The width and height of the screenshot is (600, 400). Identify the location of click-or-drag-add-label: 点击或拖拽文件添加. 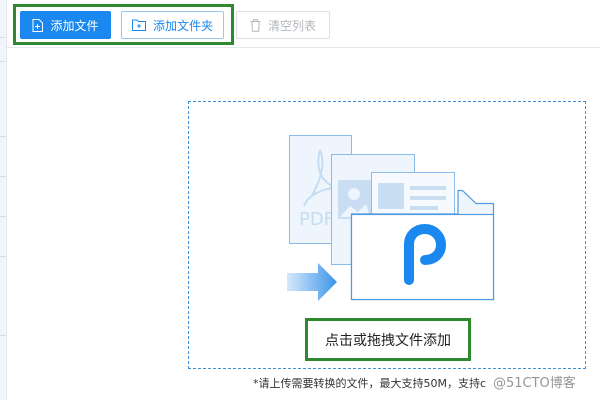
(388, 340).